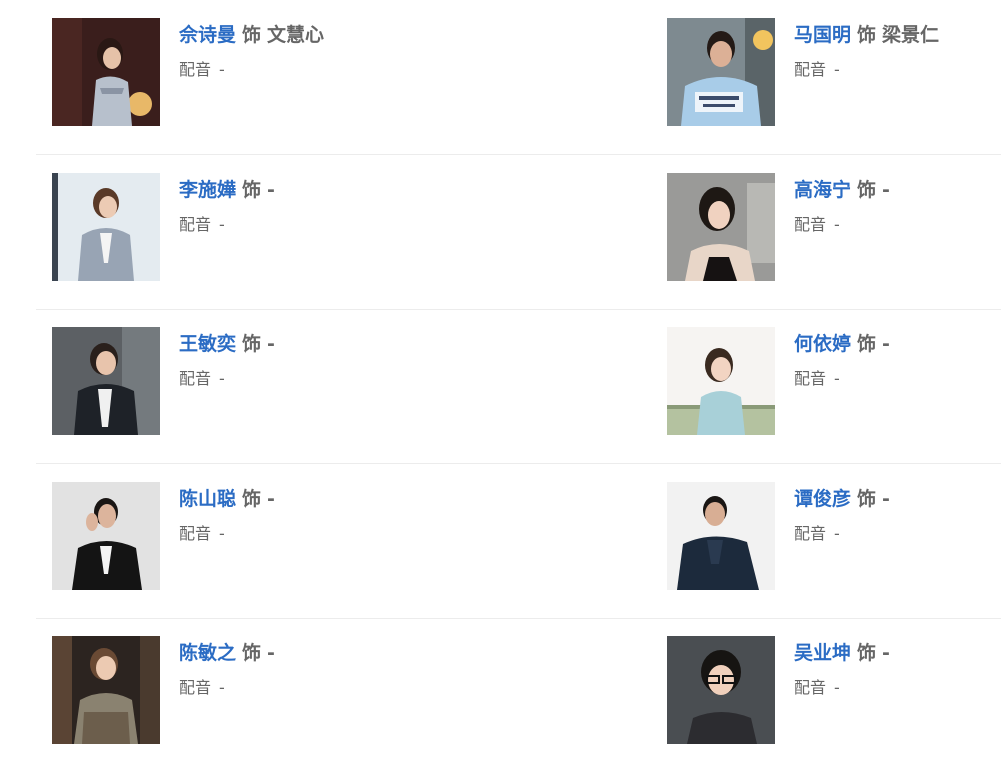 Image resolution: width=1001 pixels, height=766 pixels. What do you see at coordinates (822, 344) in the screenshot?
I see `actor-name-link: 何依婷` at bounding box center [822, 344].